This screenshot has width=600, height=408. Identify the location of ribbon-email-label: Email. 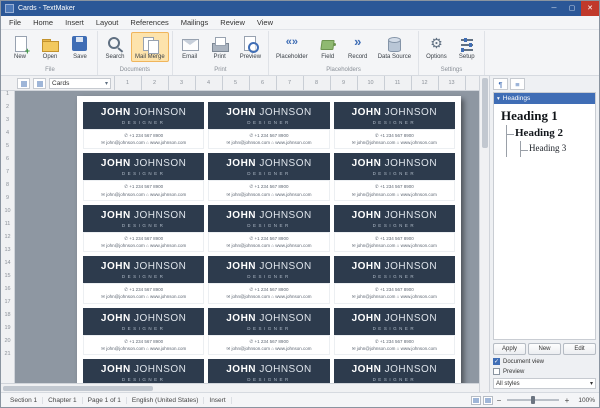
(190, 57).